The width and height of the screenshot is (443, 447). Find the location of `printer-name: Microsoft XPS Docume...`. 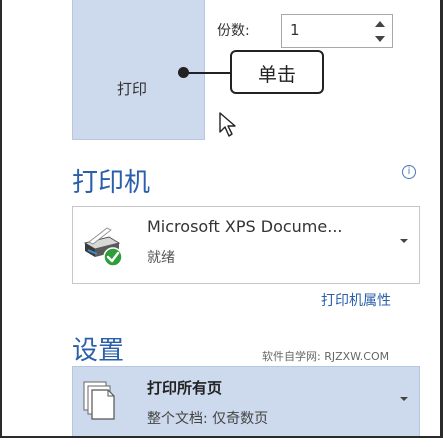

printer-name: Microsoft XPS Docume... is located at coordinates (245, 226).